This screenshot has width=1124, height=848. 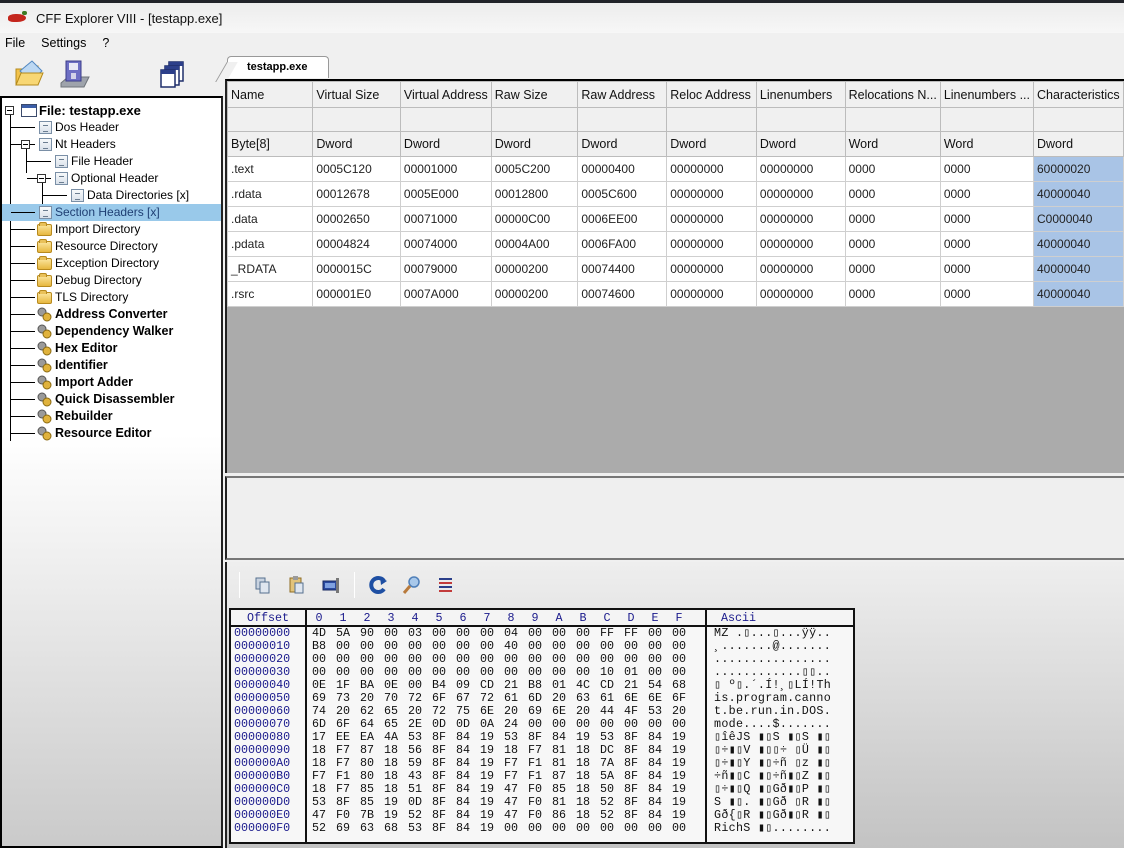 I want to click on menu-help: ?, so click(x=105, y=43).